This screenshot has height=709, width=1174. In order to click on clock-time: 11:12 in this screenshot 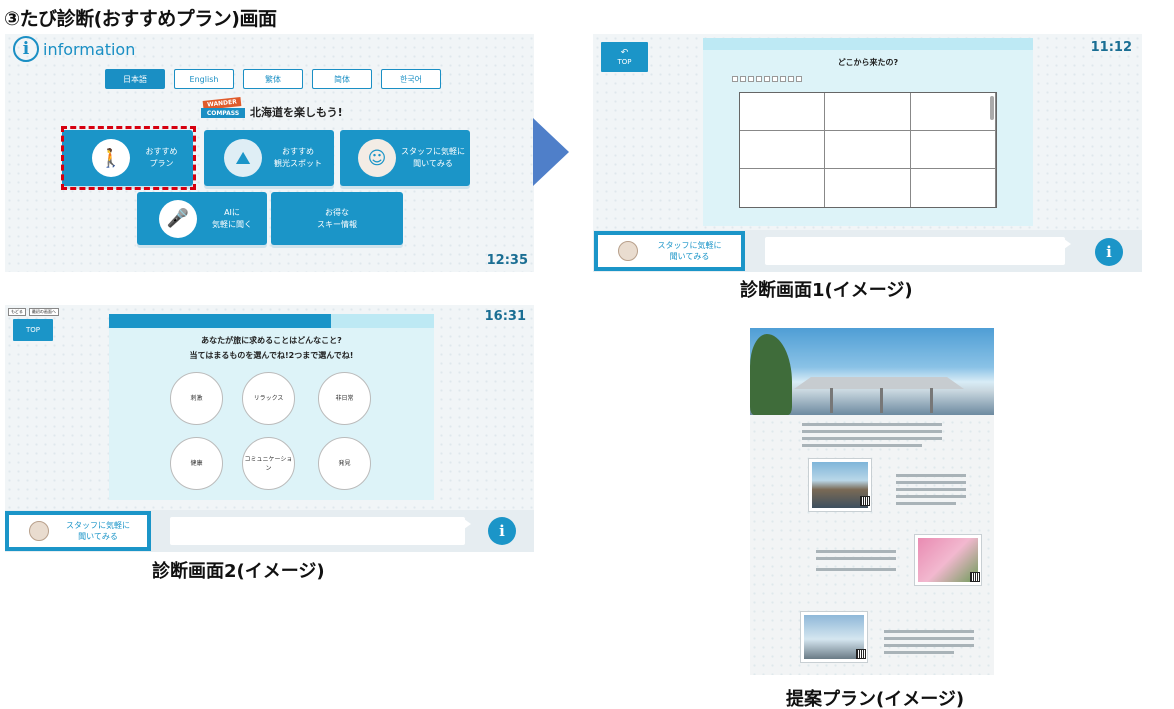, I will do `click(1111, 47)`.